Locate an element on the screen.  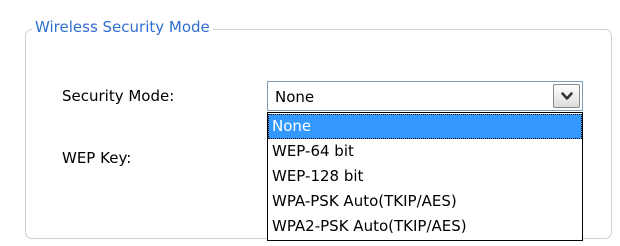
security-mode-select: None is located at coordinates (425, 96).